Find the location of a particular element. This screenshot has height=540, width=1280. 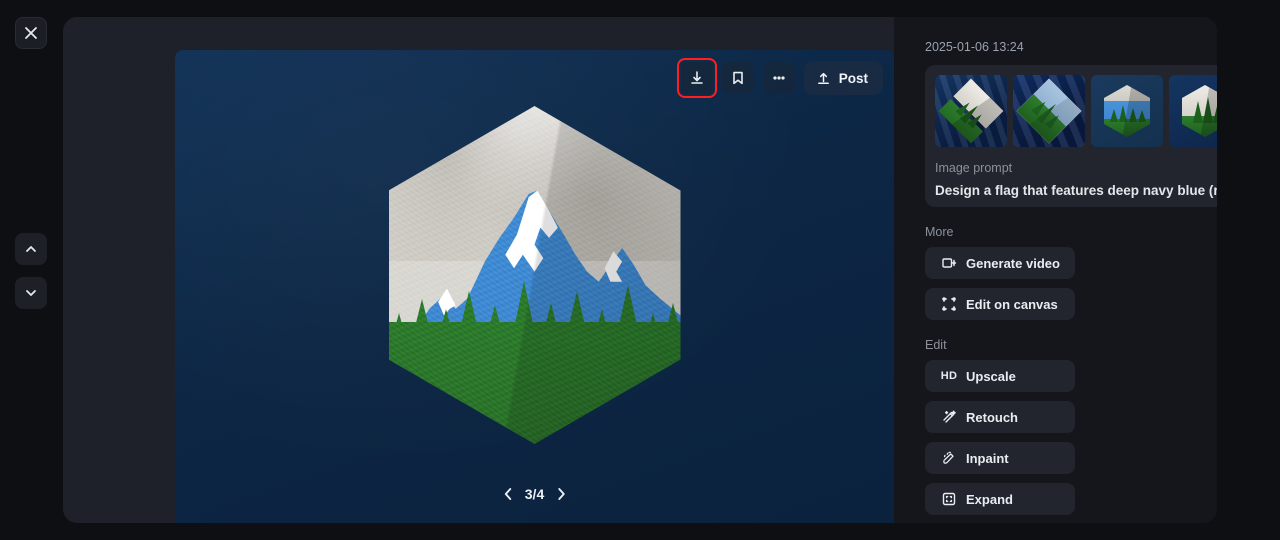

expand-label: Expand is located at coordinates (989, 499).